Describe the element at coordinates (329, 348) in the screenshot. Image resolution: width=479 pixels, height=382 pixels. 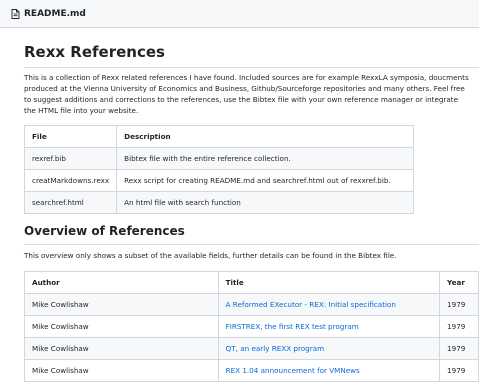
I see `title-cell: QT, an early REXX program` at that location.